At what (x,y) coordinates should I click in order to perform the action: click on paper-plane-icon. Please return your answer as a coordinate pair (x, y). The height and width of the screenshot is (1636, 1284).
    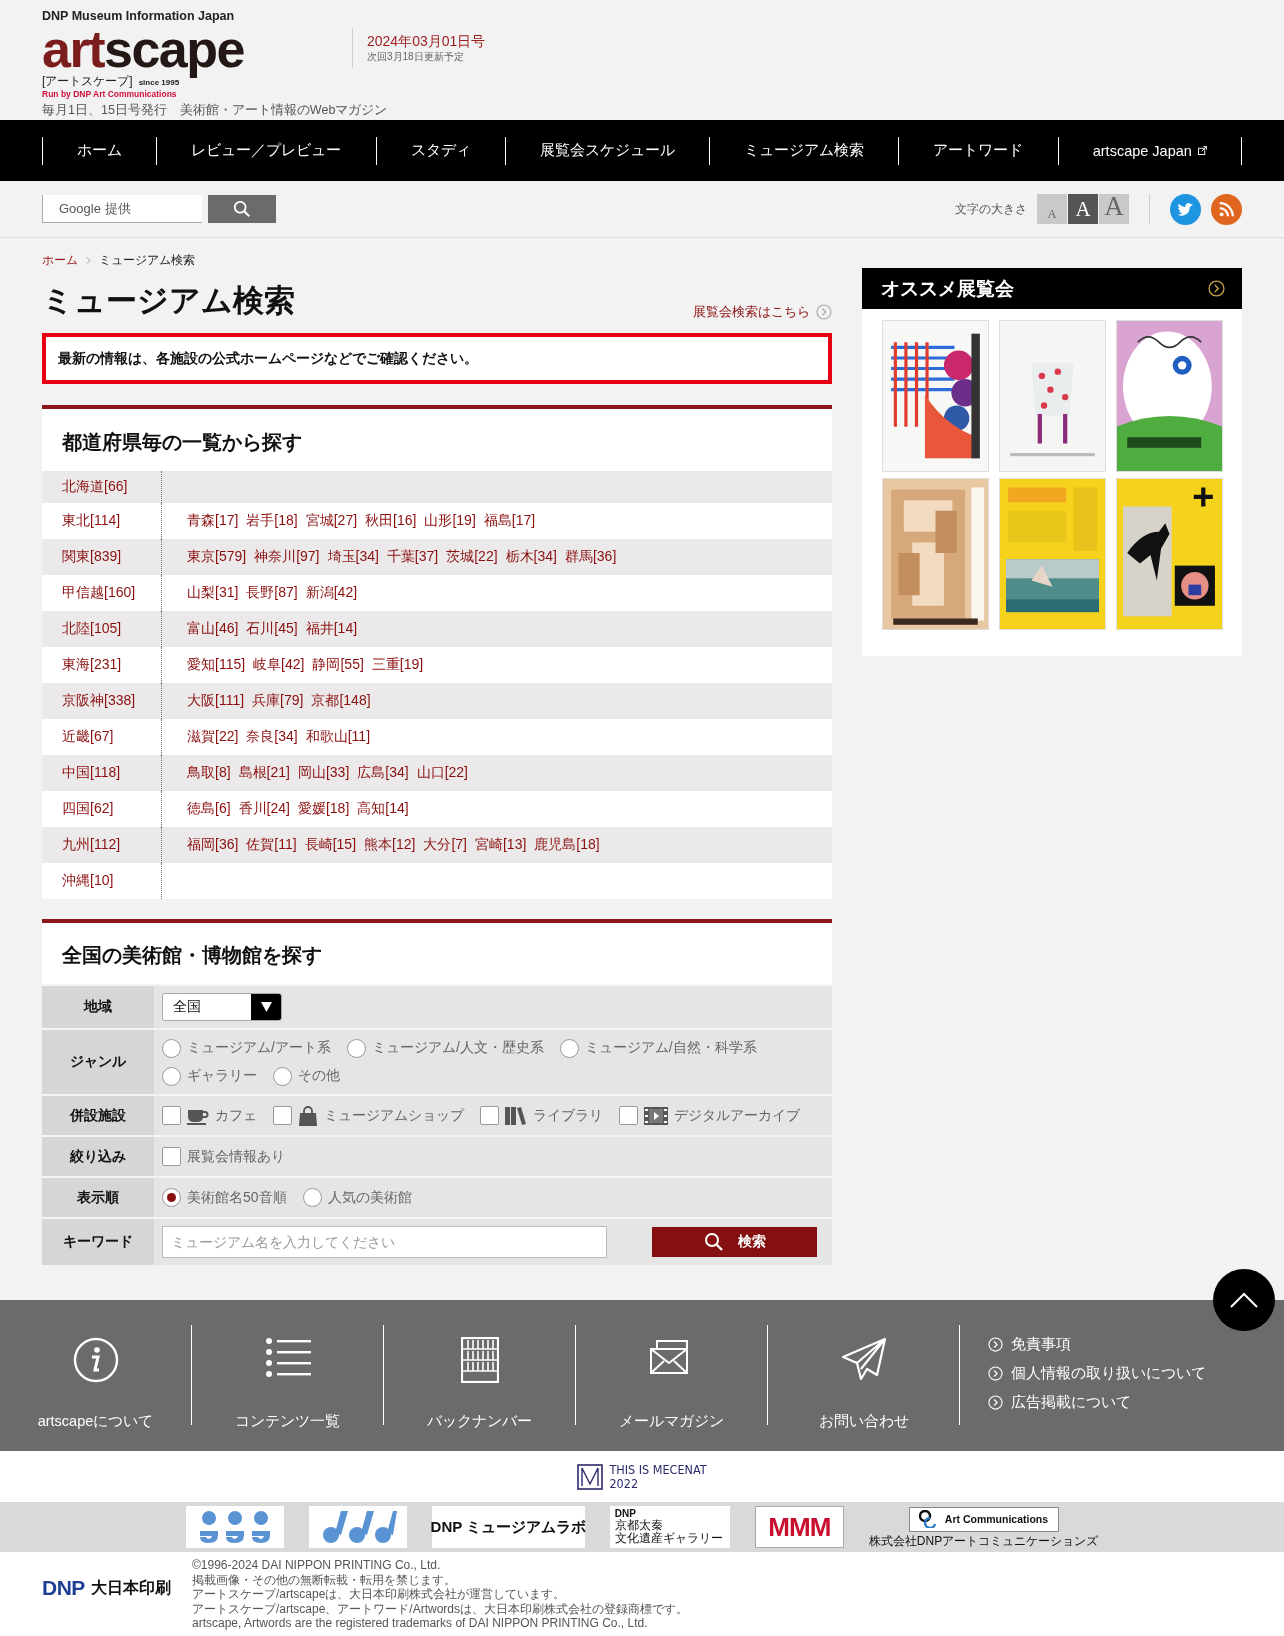
    Looking at the image, I should click on (863, 1360).